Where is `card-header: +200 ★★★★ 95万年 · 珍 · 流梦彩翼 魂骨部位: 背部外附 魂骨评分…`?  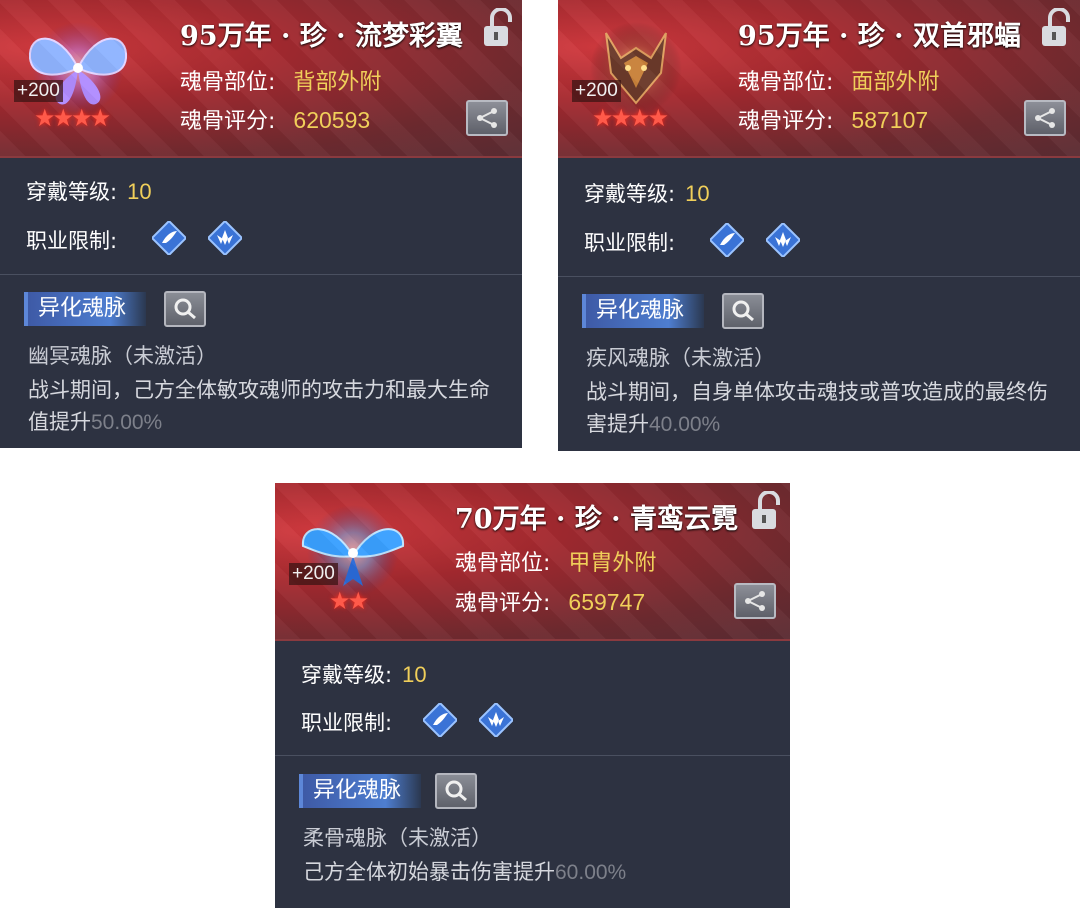 card-header: +200 ★★★★ 95万年 · 珍 · 流梦彩翼 魂骨部位: 背部外附 魂骨评分… is located at coordinates (261, 79).